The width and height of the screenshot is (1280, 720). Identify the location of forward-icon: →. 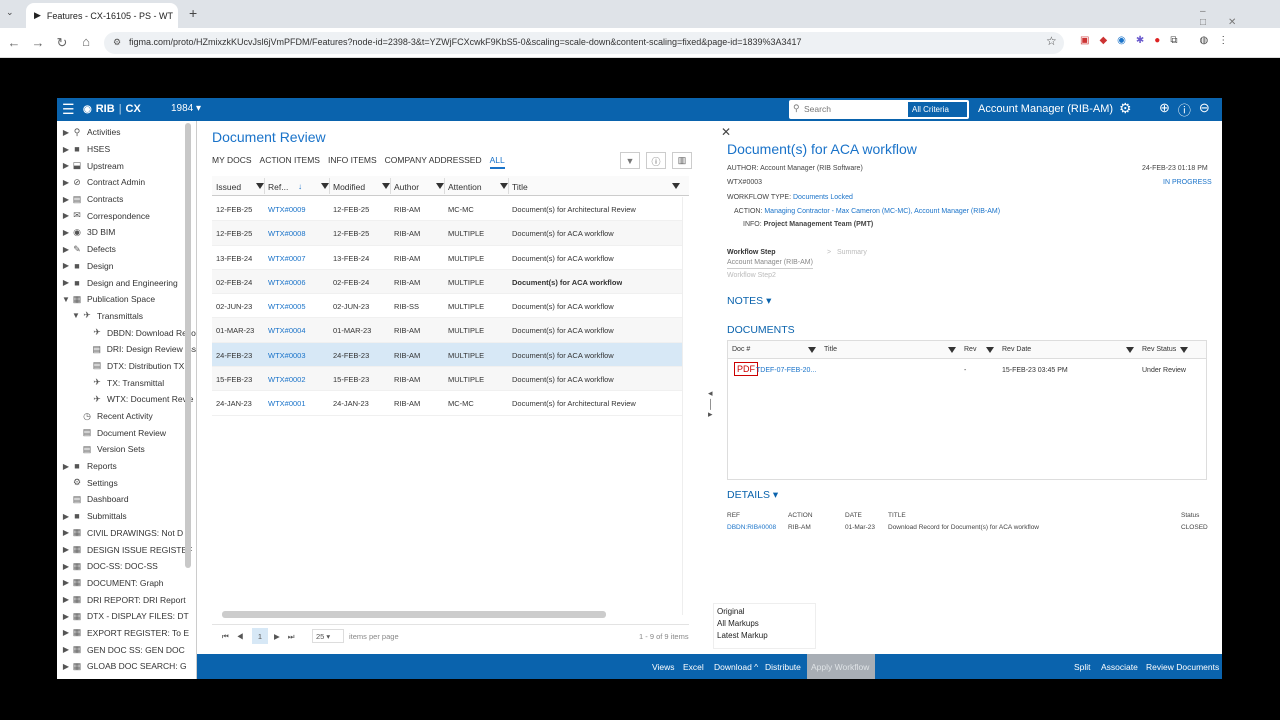
(38, 42).